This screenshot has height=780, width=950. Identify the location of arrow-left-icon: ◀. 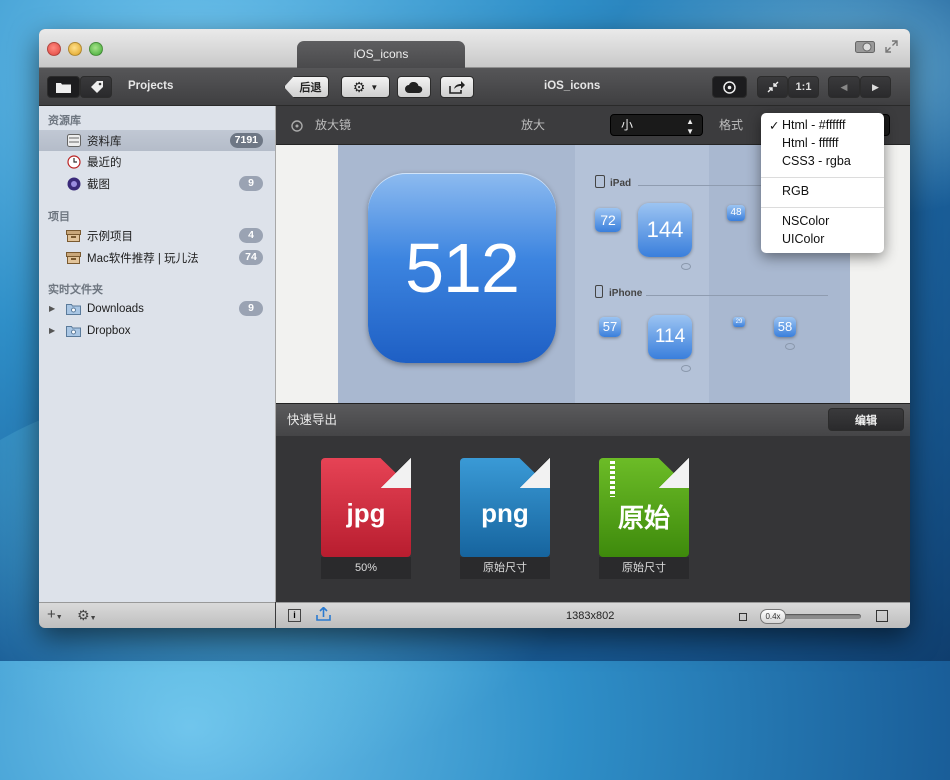
(844, 86).